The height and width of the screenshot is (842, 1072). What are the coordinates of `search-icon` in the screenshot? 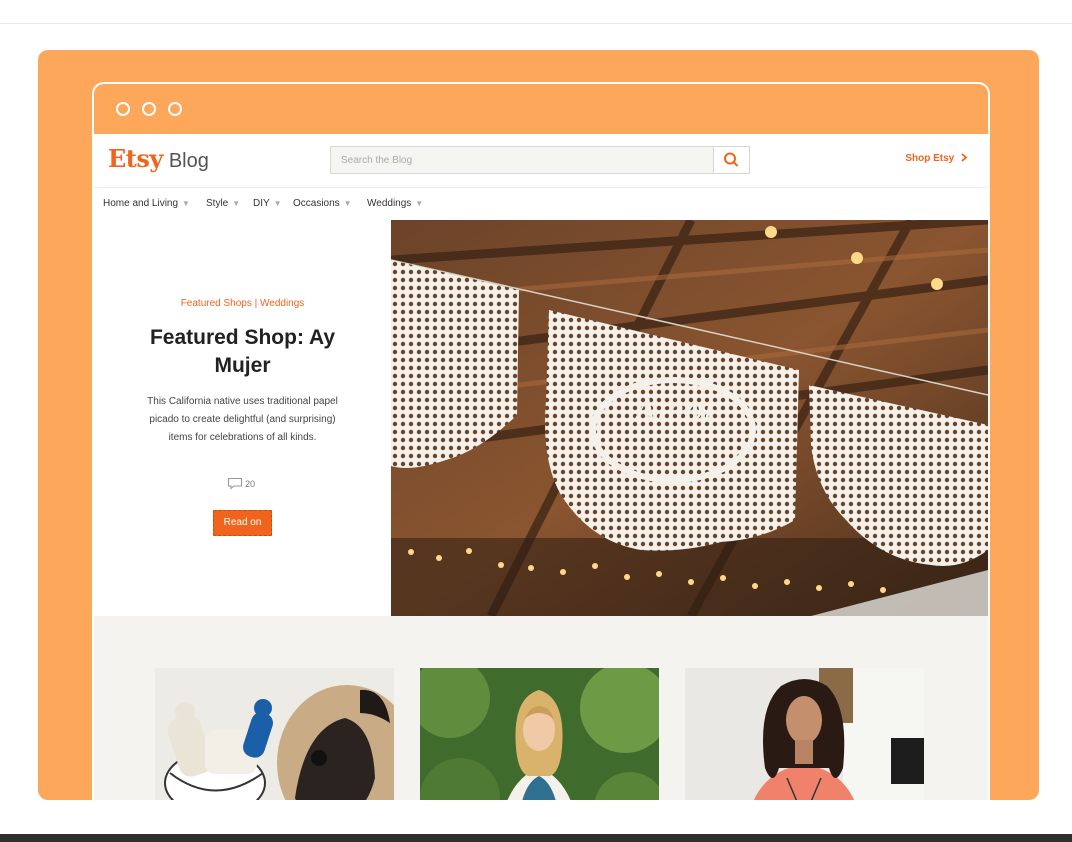 It's located at (731, 159).